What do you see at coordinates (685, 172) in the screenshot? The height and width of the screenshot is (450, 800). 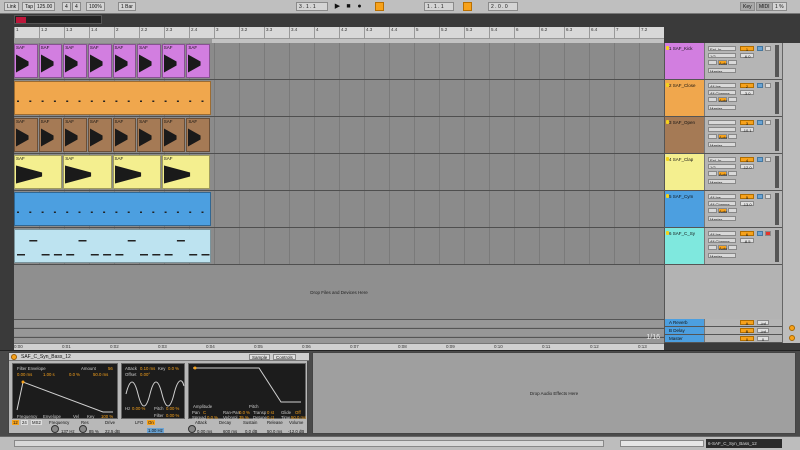 I see `track-header: 4 SAF_Clap` at bounding box center [685, 172].